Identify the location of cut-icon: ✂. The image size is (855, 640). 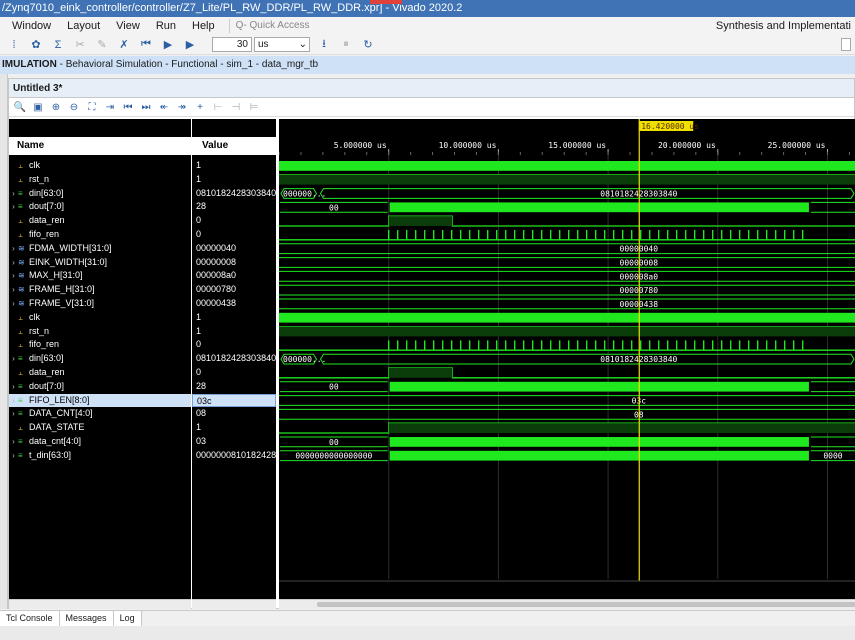
(80, 45).